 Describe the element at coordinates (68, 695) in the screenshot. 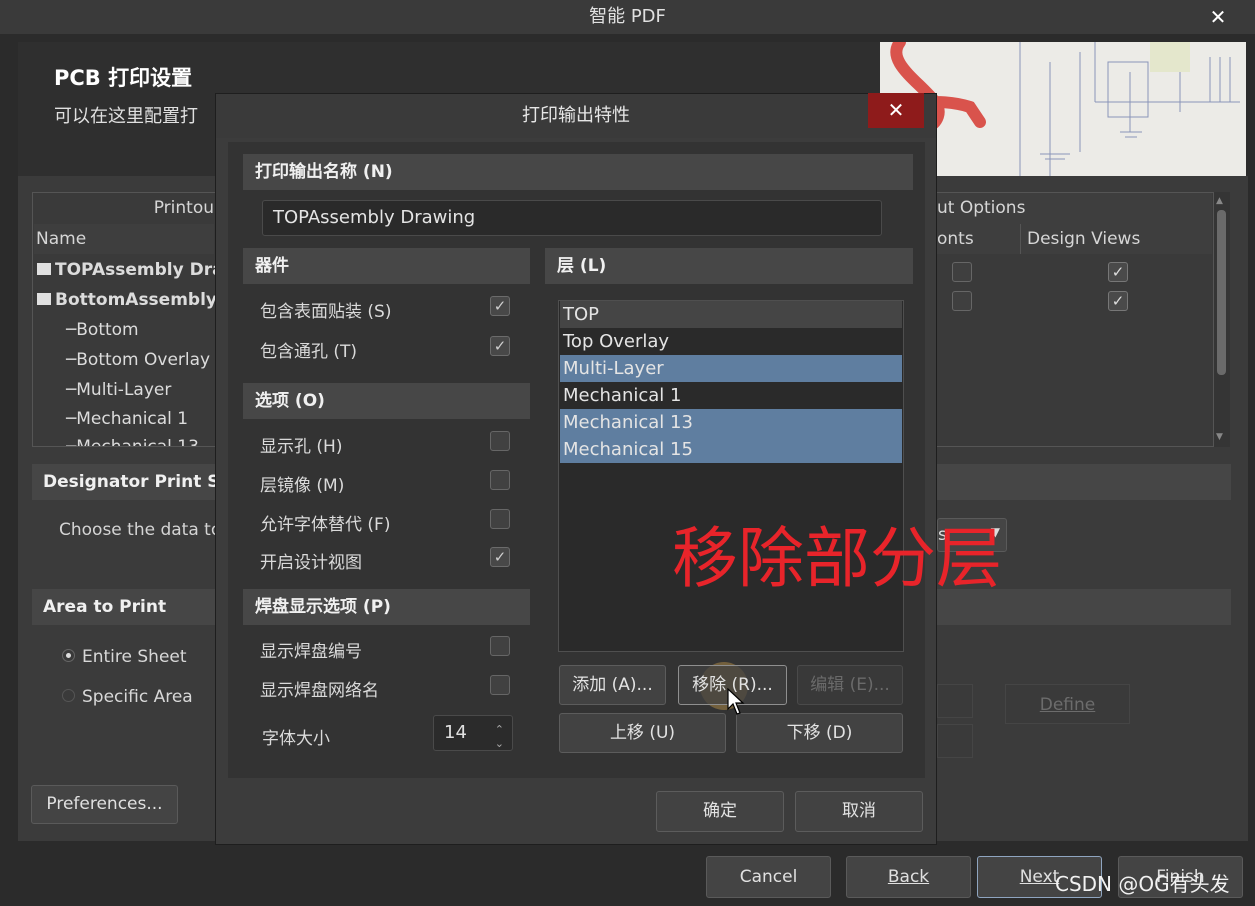

I see `specific-area-radio` at that location.